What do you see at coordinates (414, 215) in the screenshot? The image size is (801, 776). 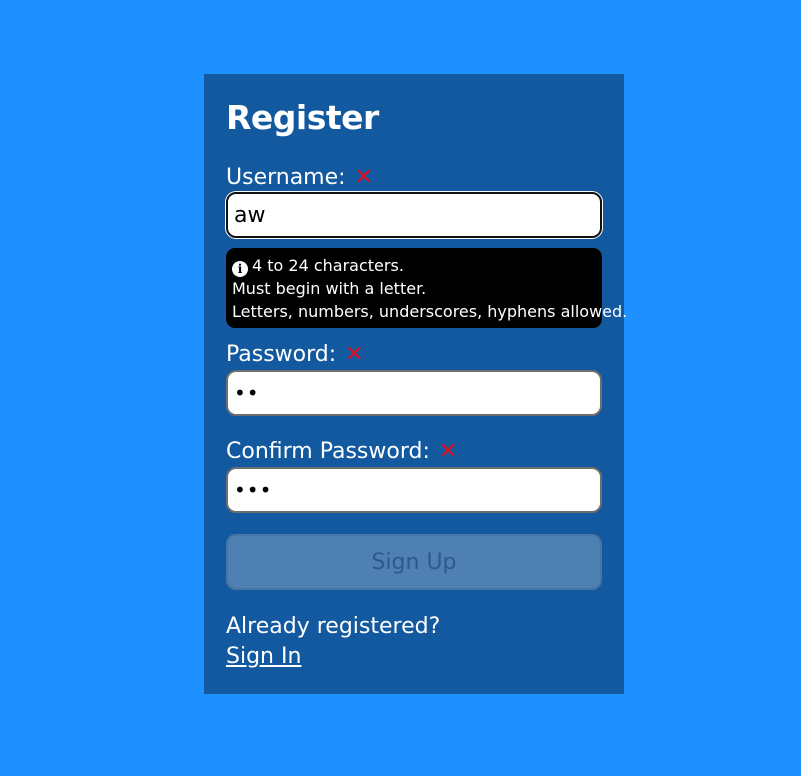 I see `username-input: aw` at bounding box center [414, 215].